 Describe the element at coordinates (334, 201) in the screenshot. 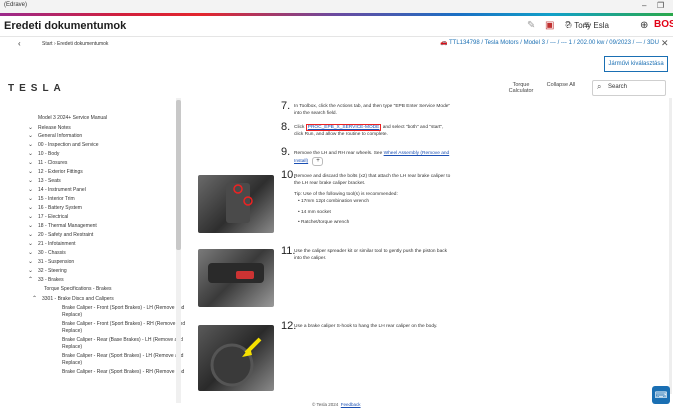

I see `tool-item: • 17mm 12pt combination wrench` at that location.